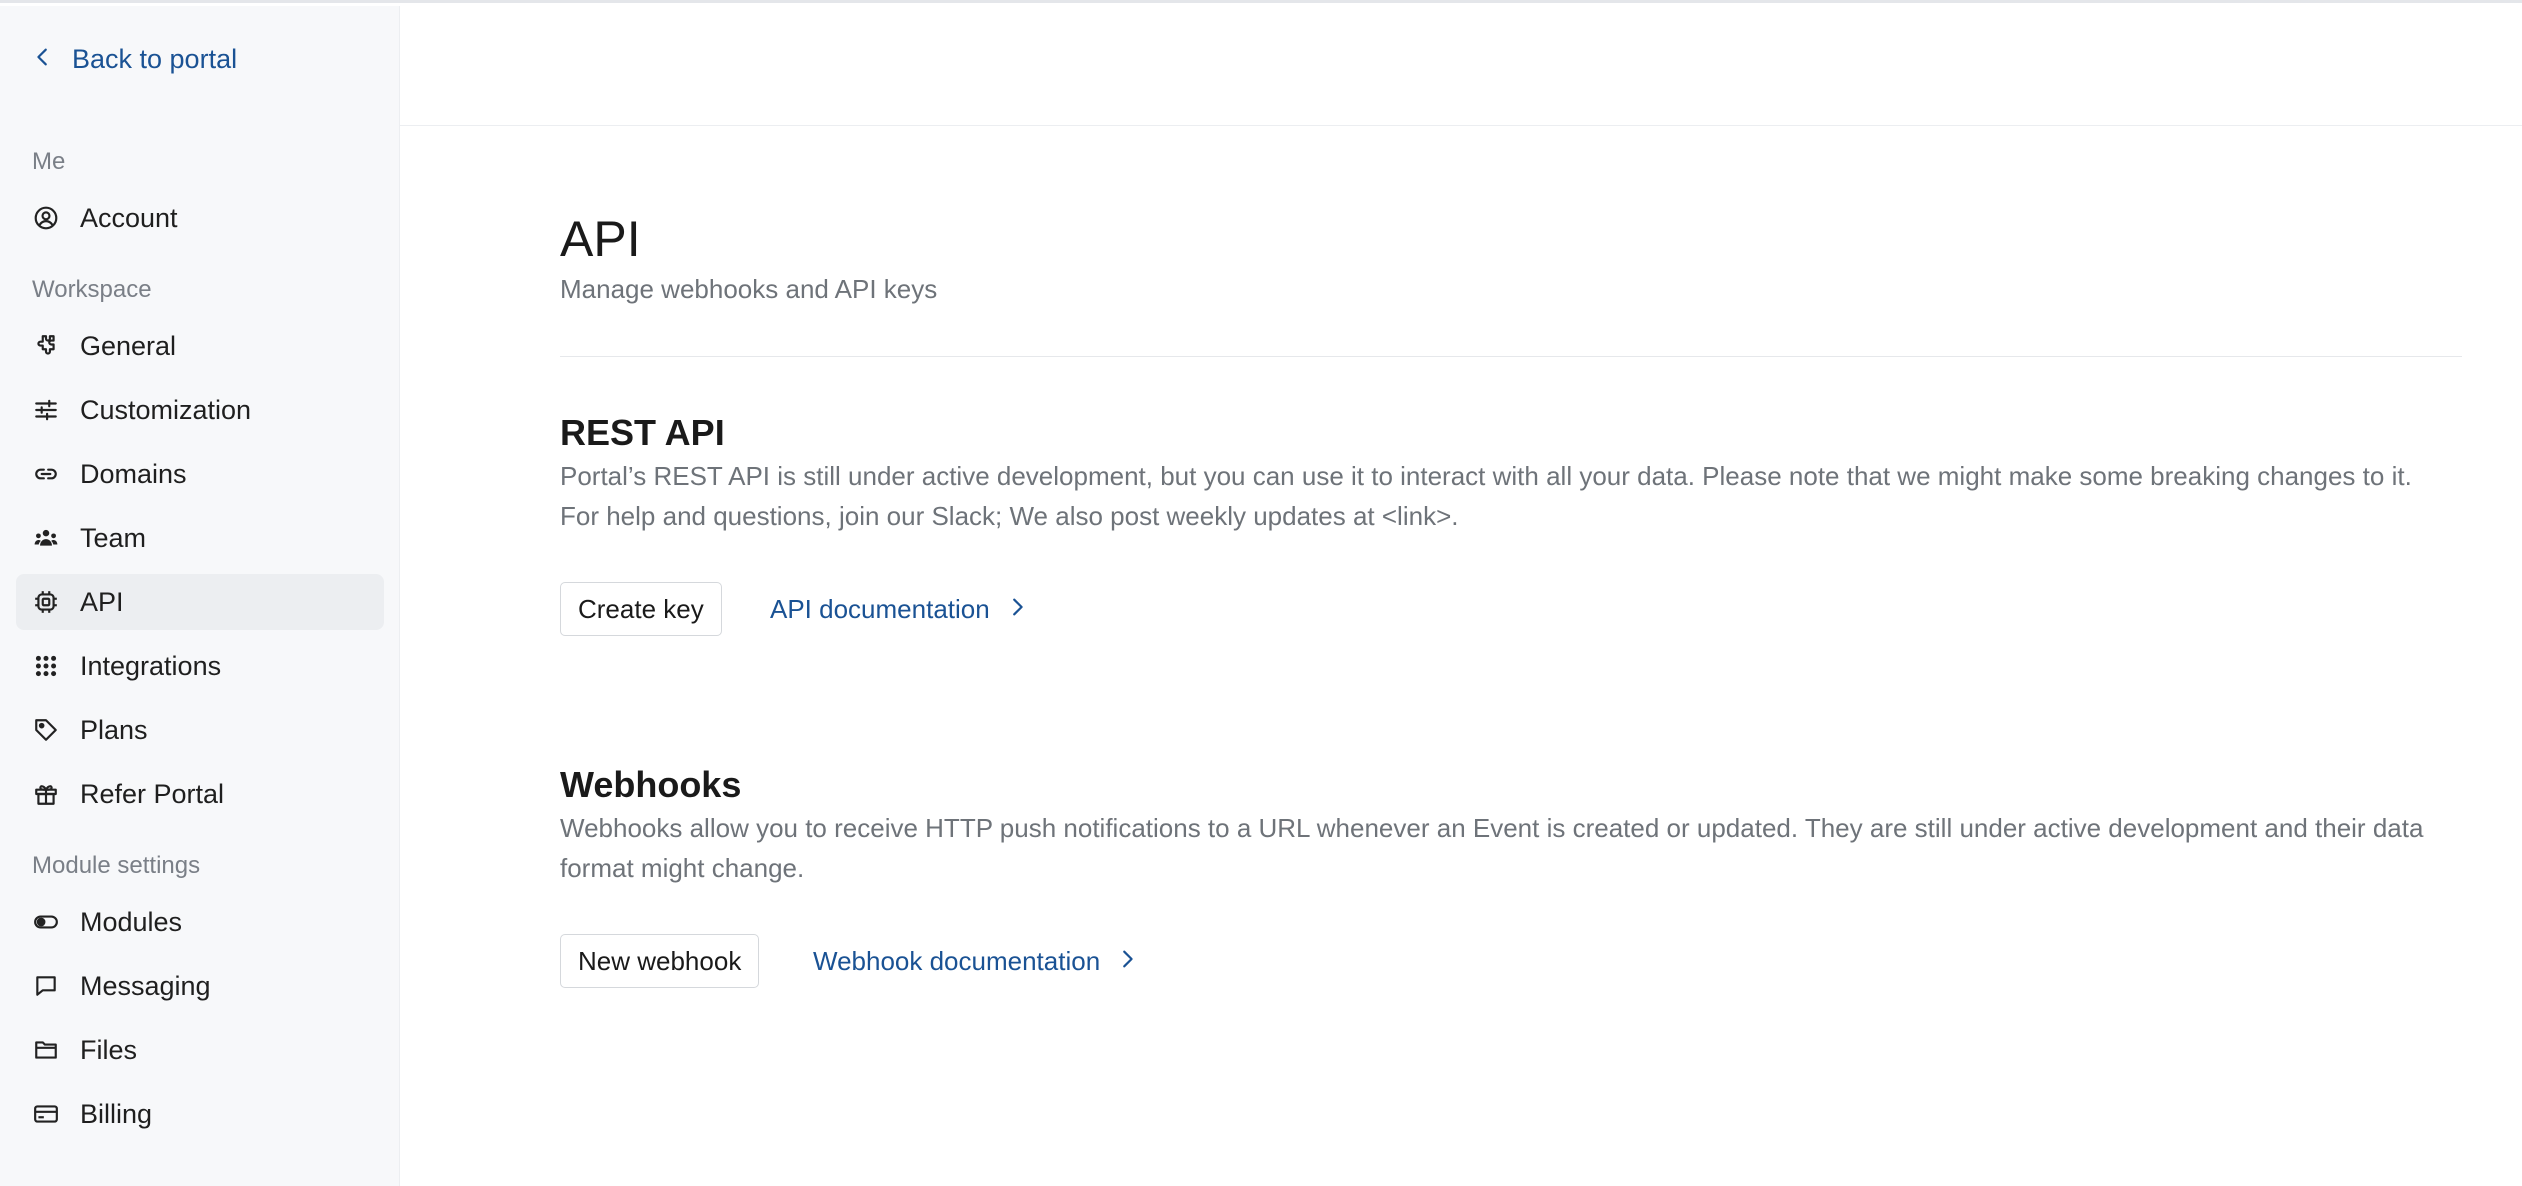 Image resolution: width=2522 pixels, height=1186 pixels. What do you see at coordinates (151, 665) in the screenshot?
I see `sidebar-item-label: Integrations` at bounding box center [151, 665].